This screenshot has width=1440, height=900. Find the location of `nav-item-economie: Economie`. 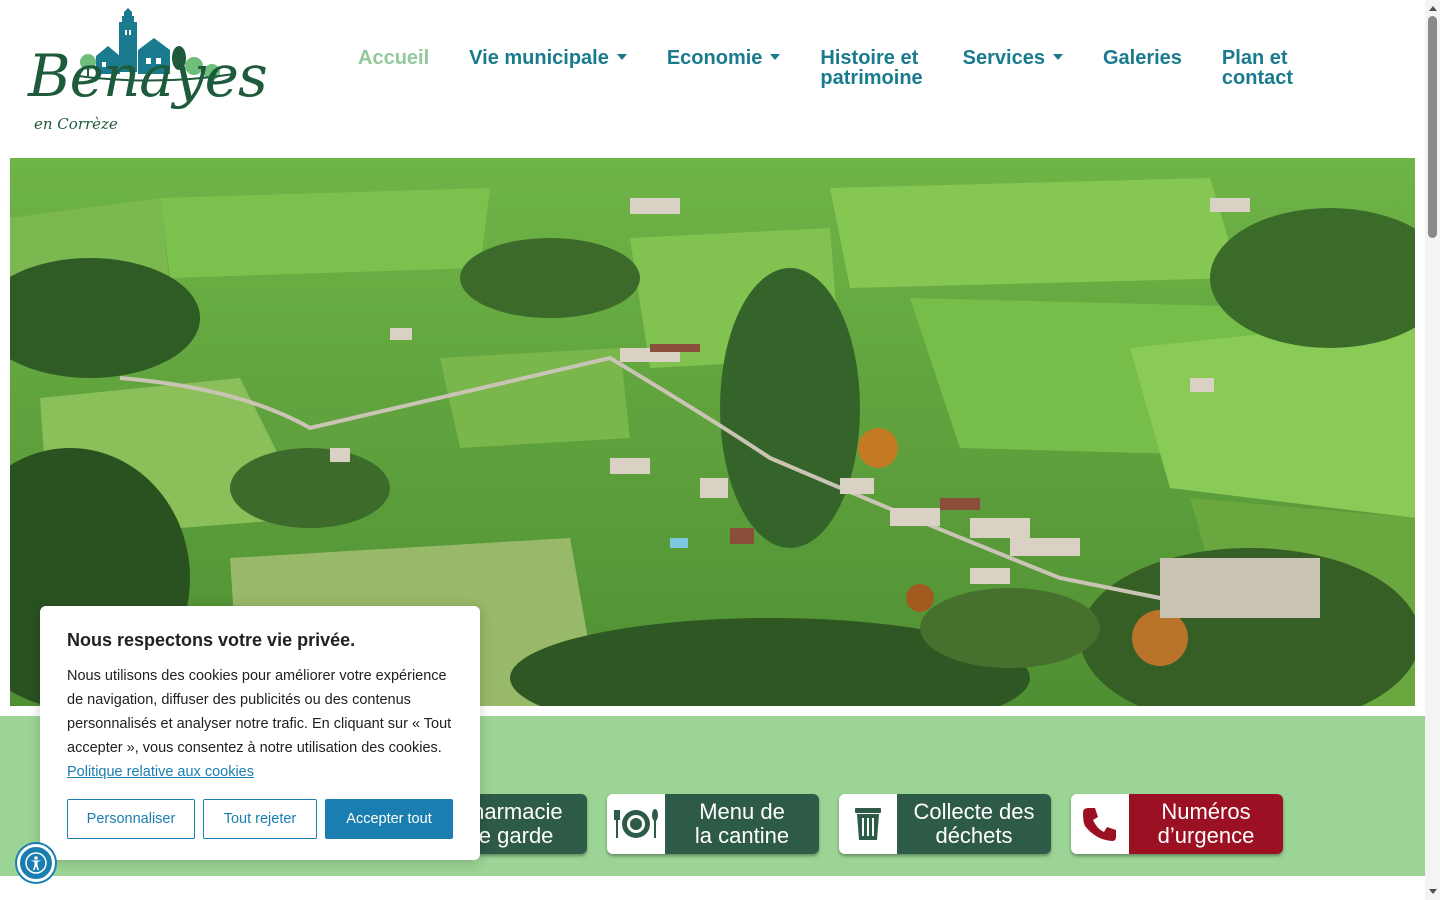

nav-item-economie: Economie is located at coordinates (724, 68).